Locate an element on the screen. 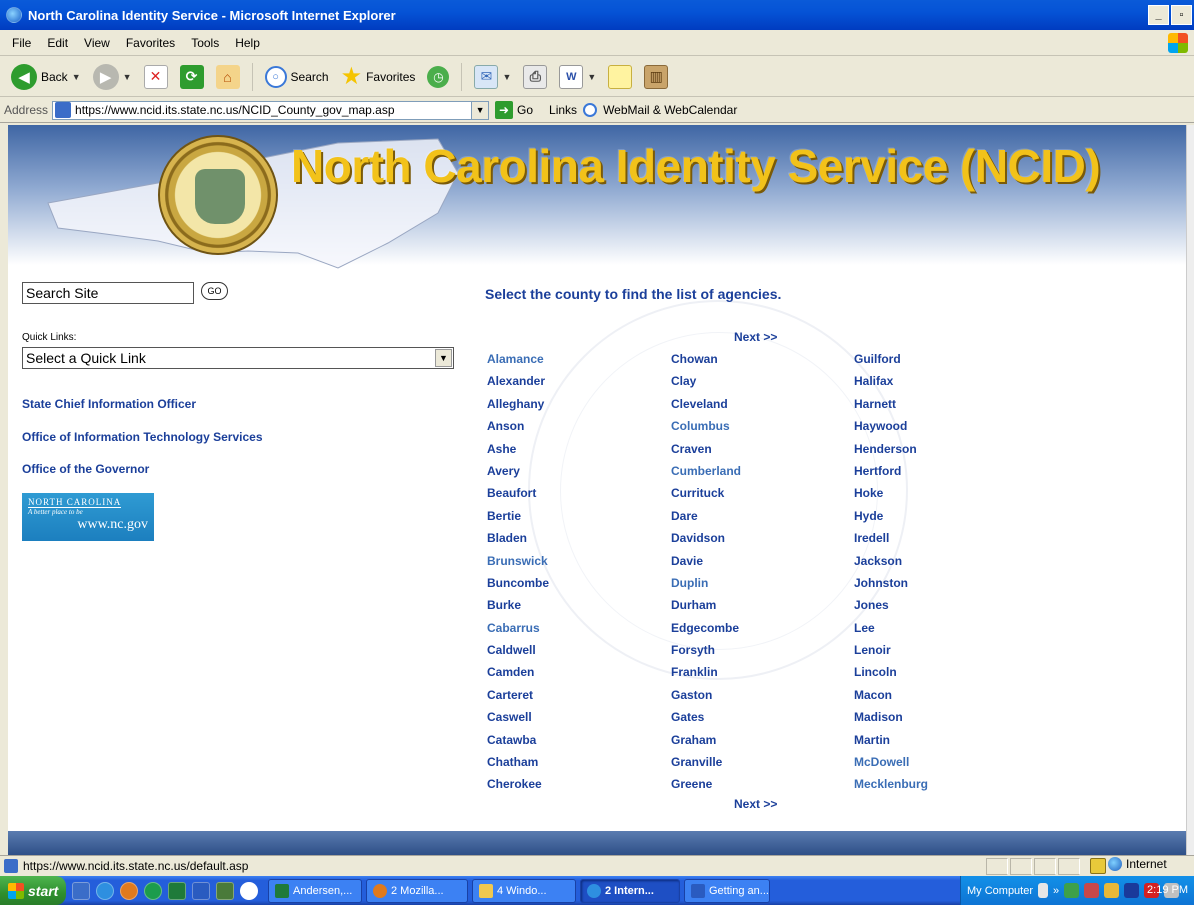 The width and height of the screenshot is (1194, 905). county-link: Edgecombe is located at coordinates (706, 632).